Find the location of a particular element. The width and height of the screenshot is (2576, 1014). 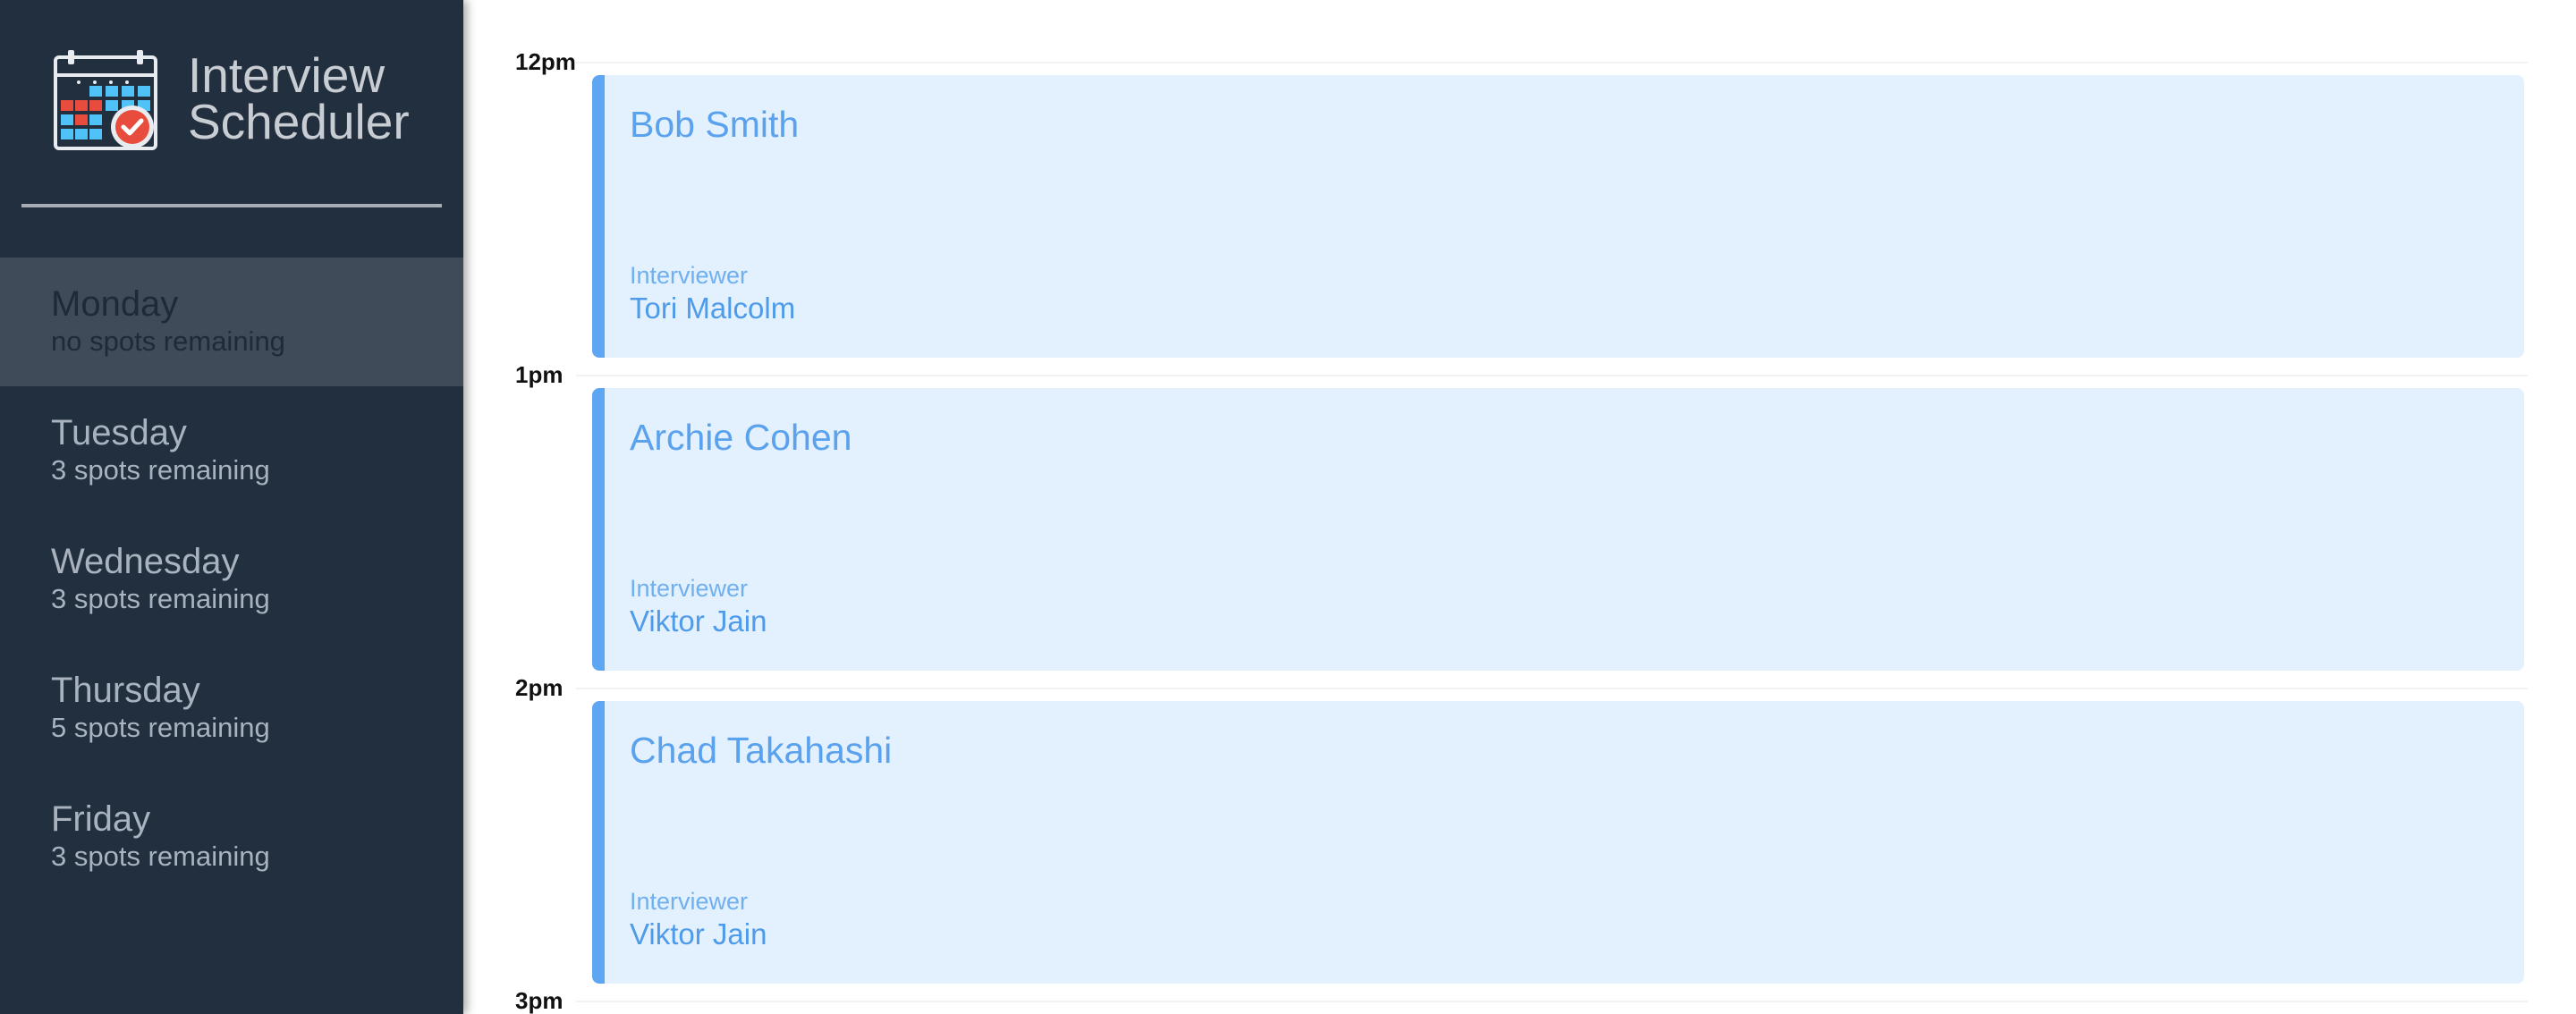

app-logo: Interview Scheduler is located at coordinates (231, 102).